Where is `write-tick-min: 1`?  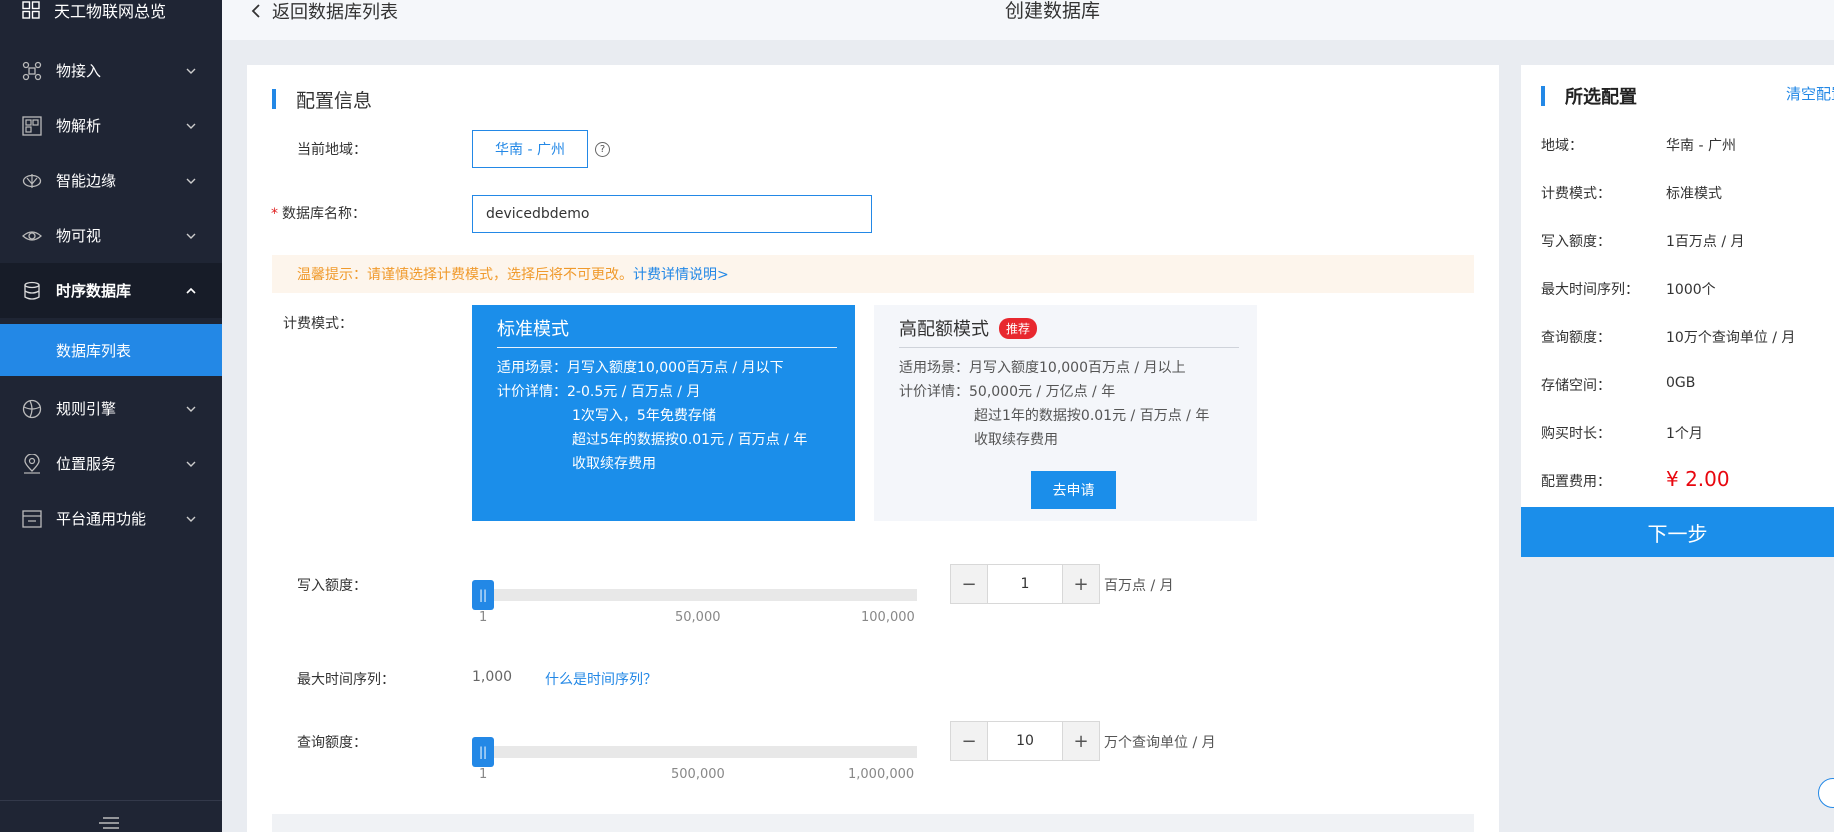
write-tick-min: 1 is located at coordinates (483, 617).